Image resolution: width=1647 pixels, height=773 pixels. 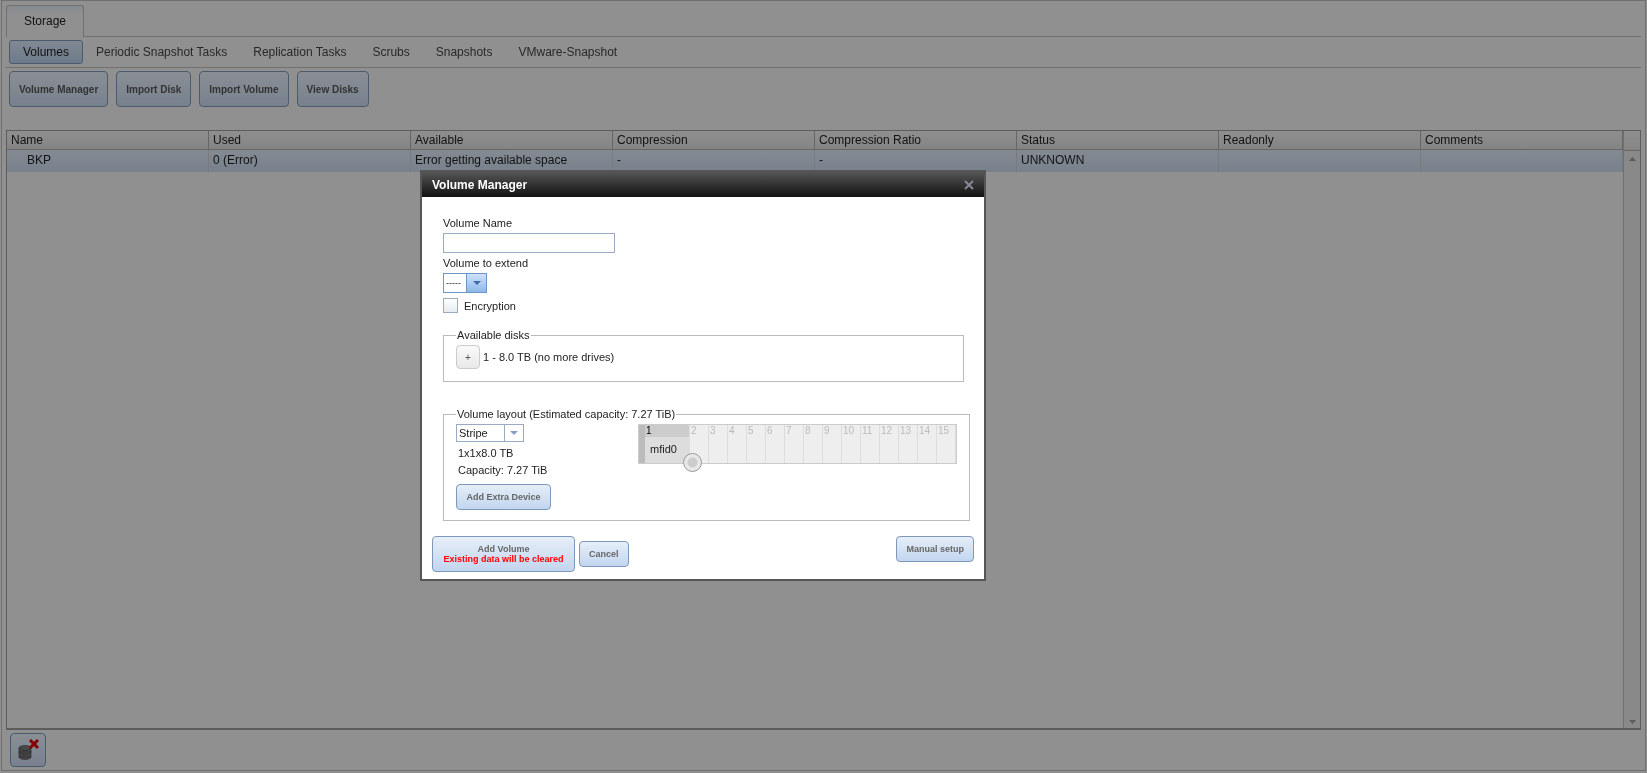 What do you see at coordinates (568, 52) in the screenshot?
I see `sub-tab: VMware-Snapshot` at bounding box center [568, 52].